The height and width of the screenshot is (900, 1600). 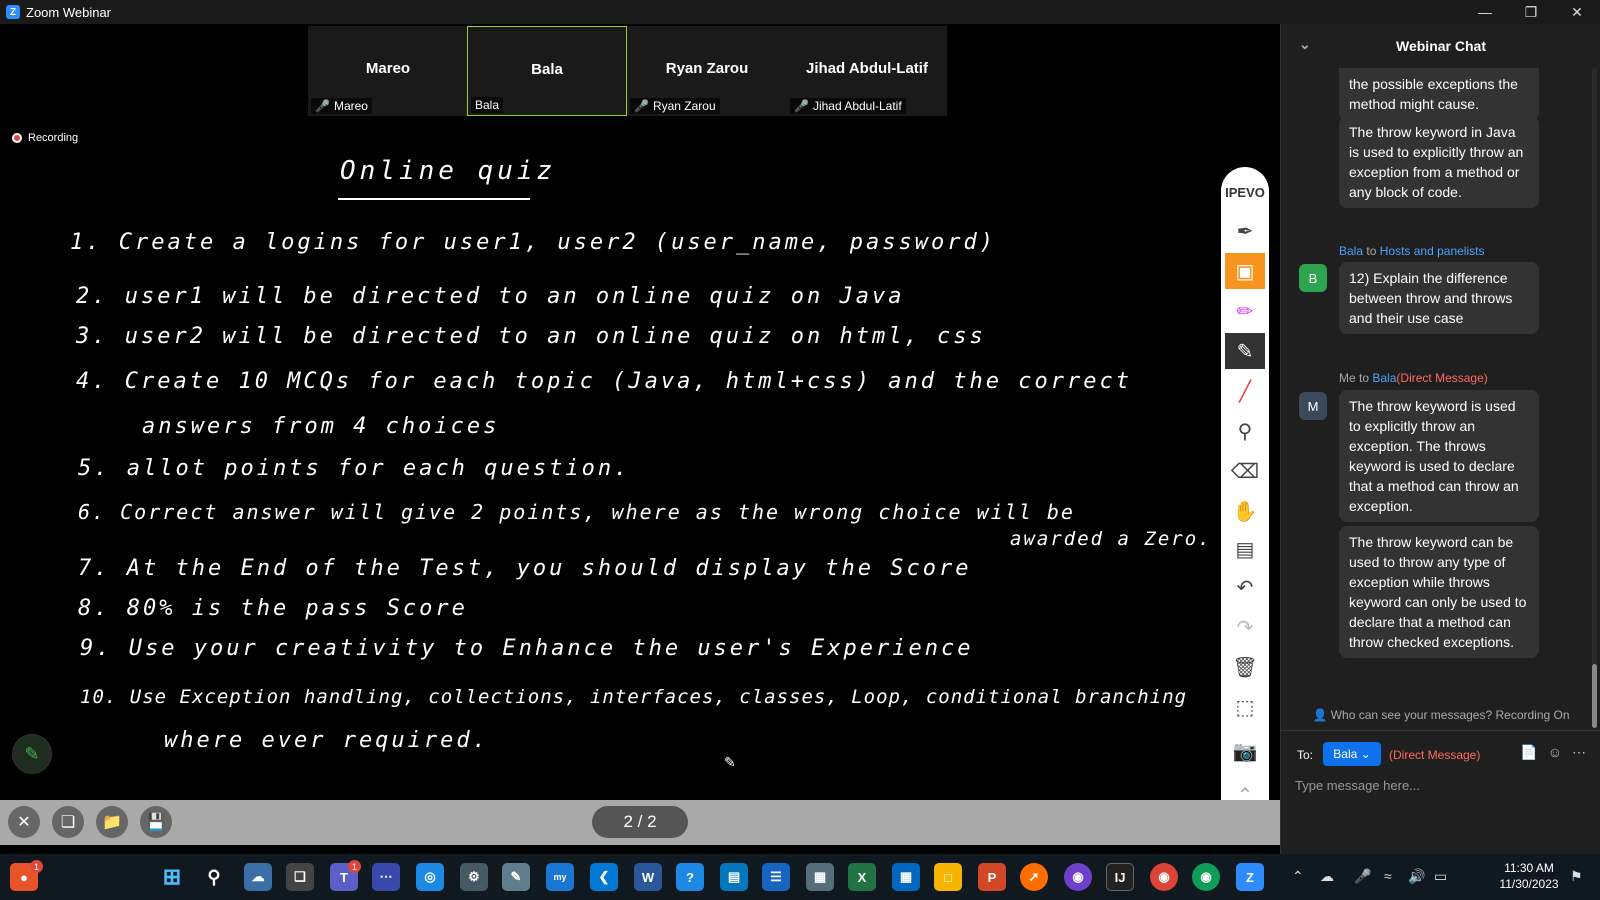 What do you see at coordinates (1034, 877) in the screenshot?
I see `app-icon: ➚` at bounding box center [1034, 877].